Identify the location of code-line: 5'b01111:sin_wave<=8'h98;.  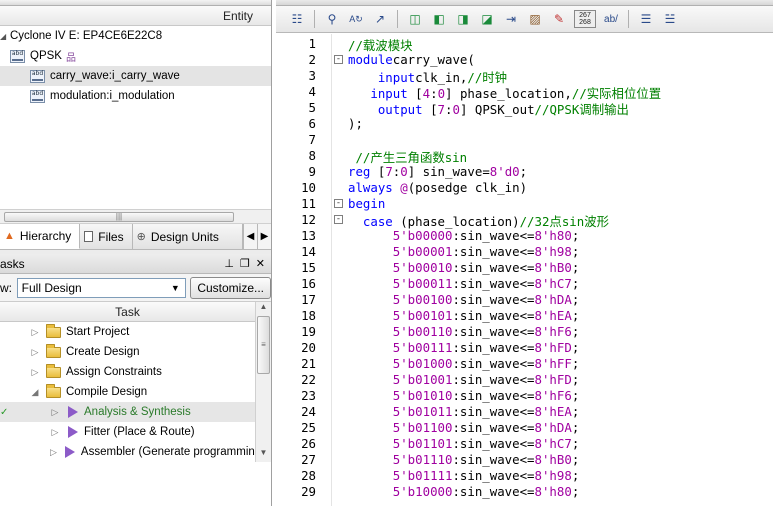
(464, 475).